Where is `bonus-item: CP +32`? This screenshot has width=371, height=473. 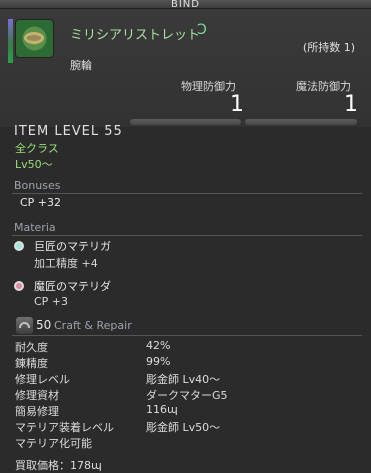 bonus-item: CP +32 is located at coordinates (41, 202).